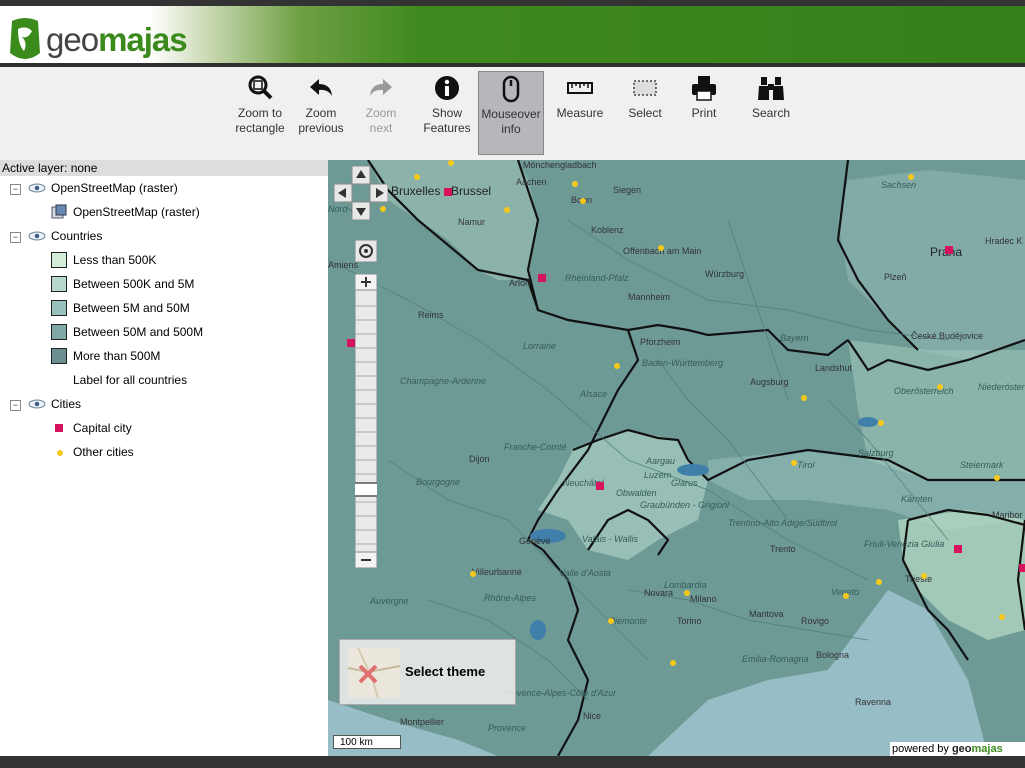  Describe the element at coordinates (917, 499) in the screenshot. I see `map-label: Kärnten` at that location.